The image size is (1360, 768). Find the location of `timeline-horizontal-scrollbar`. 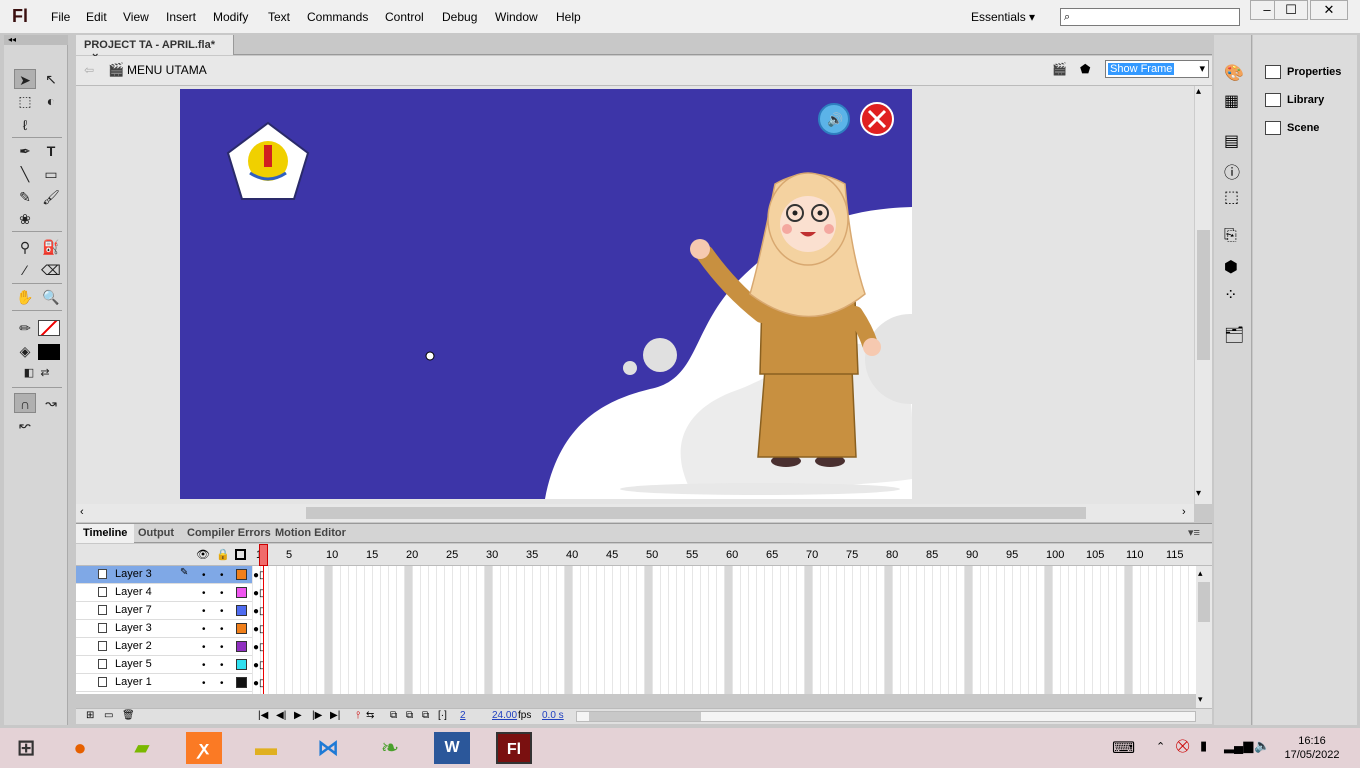

timeline-horizontal-scrollbar is located at coordinates (886, 716).